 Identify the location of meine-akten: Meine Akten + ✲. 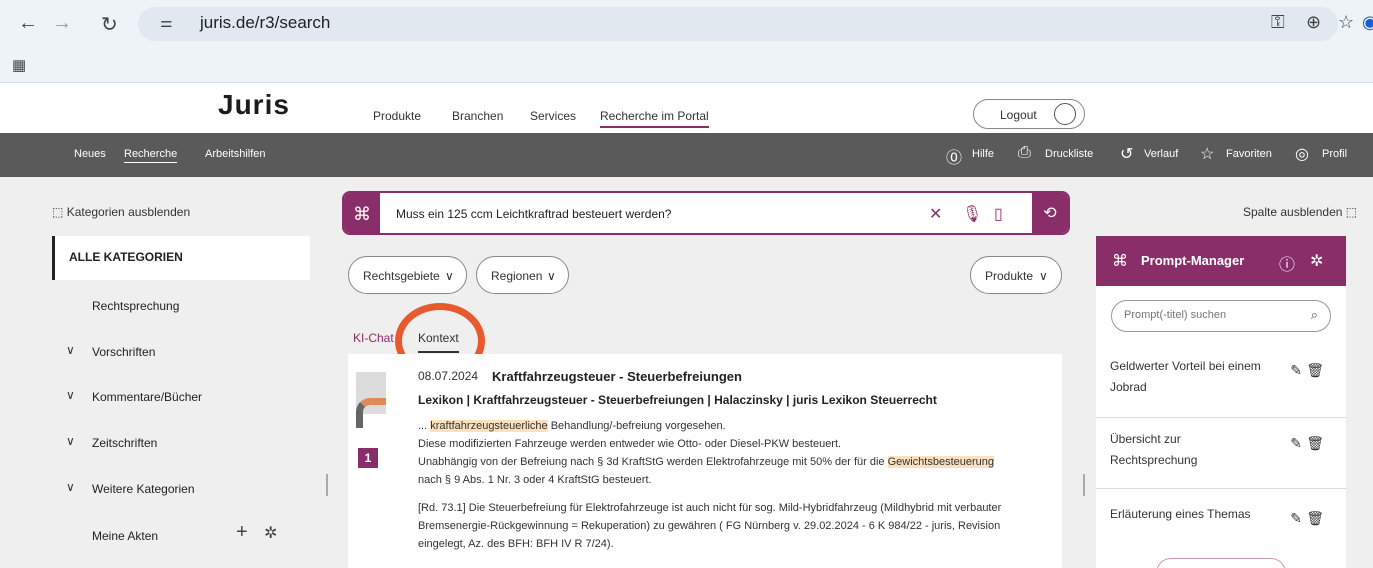
(181, 537).